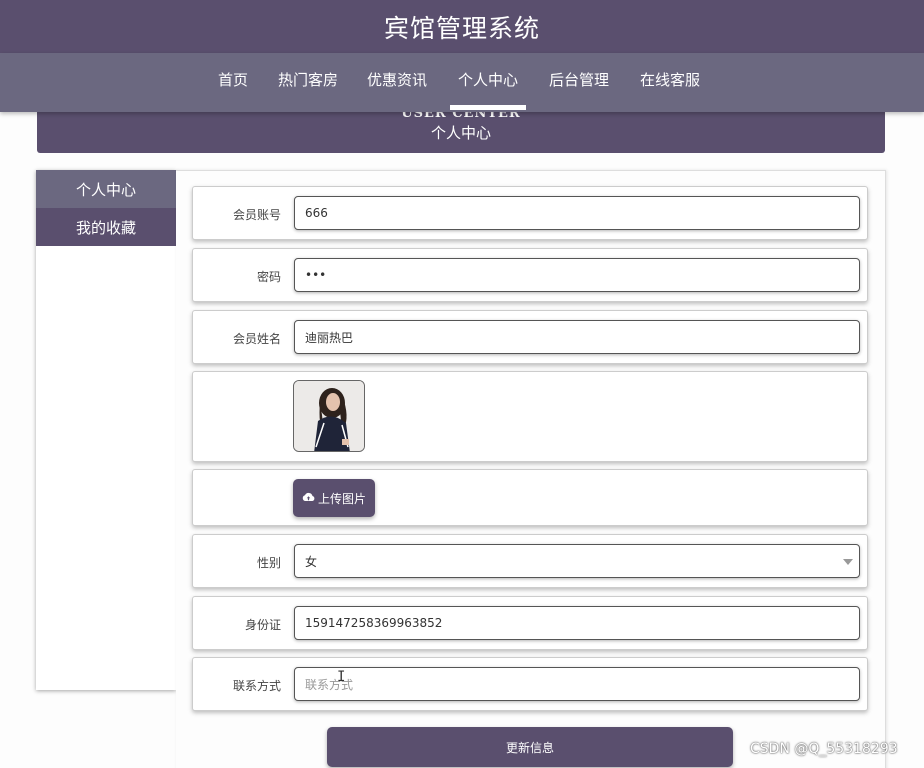 This screenshot has width=924, height=768. I want to click on password-label: 密码, so click(268, 277).